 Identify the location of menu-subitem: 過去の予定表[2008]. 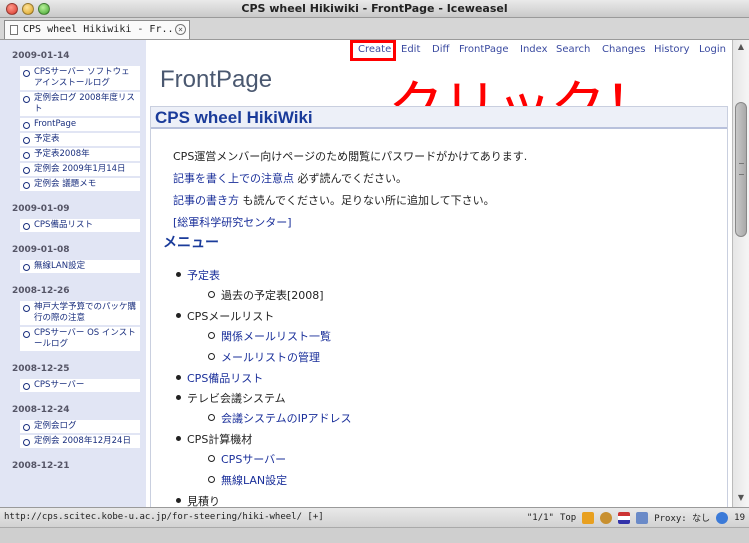
(266, 295).